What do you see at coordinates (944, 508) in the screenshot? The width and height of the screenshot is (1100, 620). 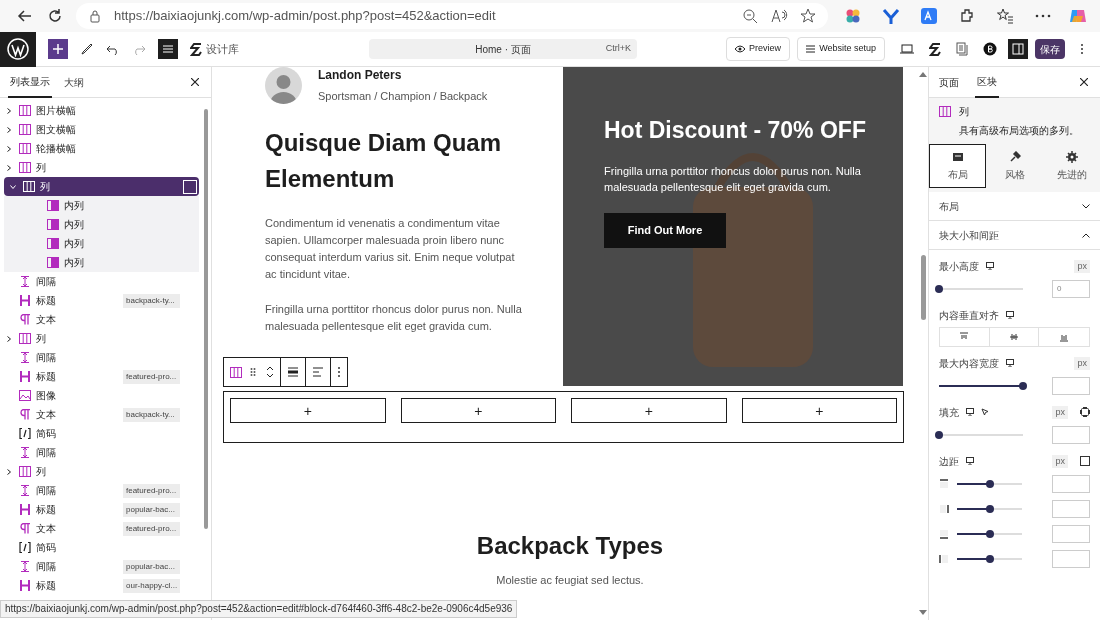 I see `margin-right-icon` at bounding box center [944, 508].